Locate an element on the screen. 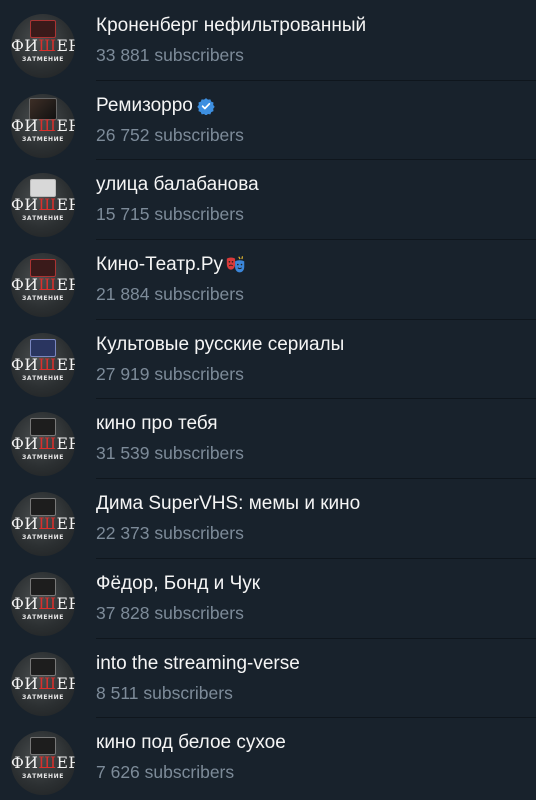 Image resolution: width=536 pixels, height=800 pixels. channel-title: Ремизорро is located at coordinates (311, 106).